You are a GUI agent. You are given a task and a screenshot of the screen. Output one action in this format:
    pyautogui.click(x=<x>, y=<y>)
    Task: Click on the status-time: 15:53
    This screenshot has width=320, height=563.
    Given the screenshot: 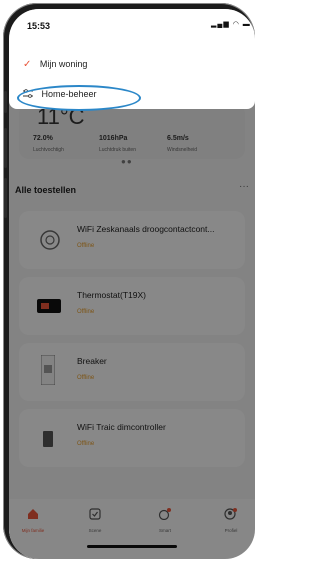 What is the action you would take?
    pyautogui.click(x=39, y=26)
    